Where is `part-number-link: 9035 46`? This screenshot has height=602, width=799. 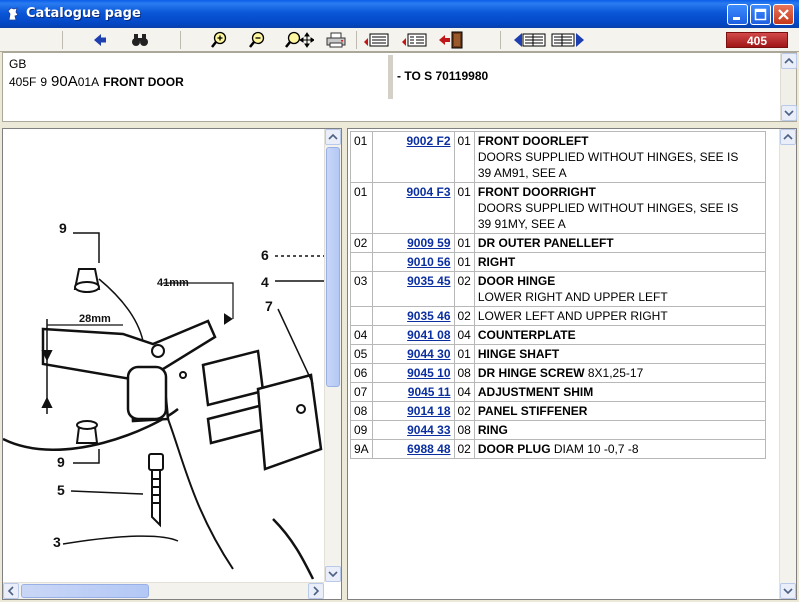
part-number-link: 9035 46 is located at coordinates (428, 316).